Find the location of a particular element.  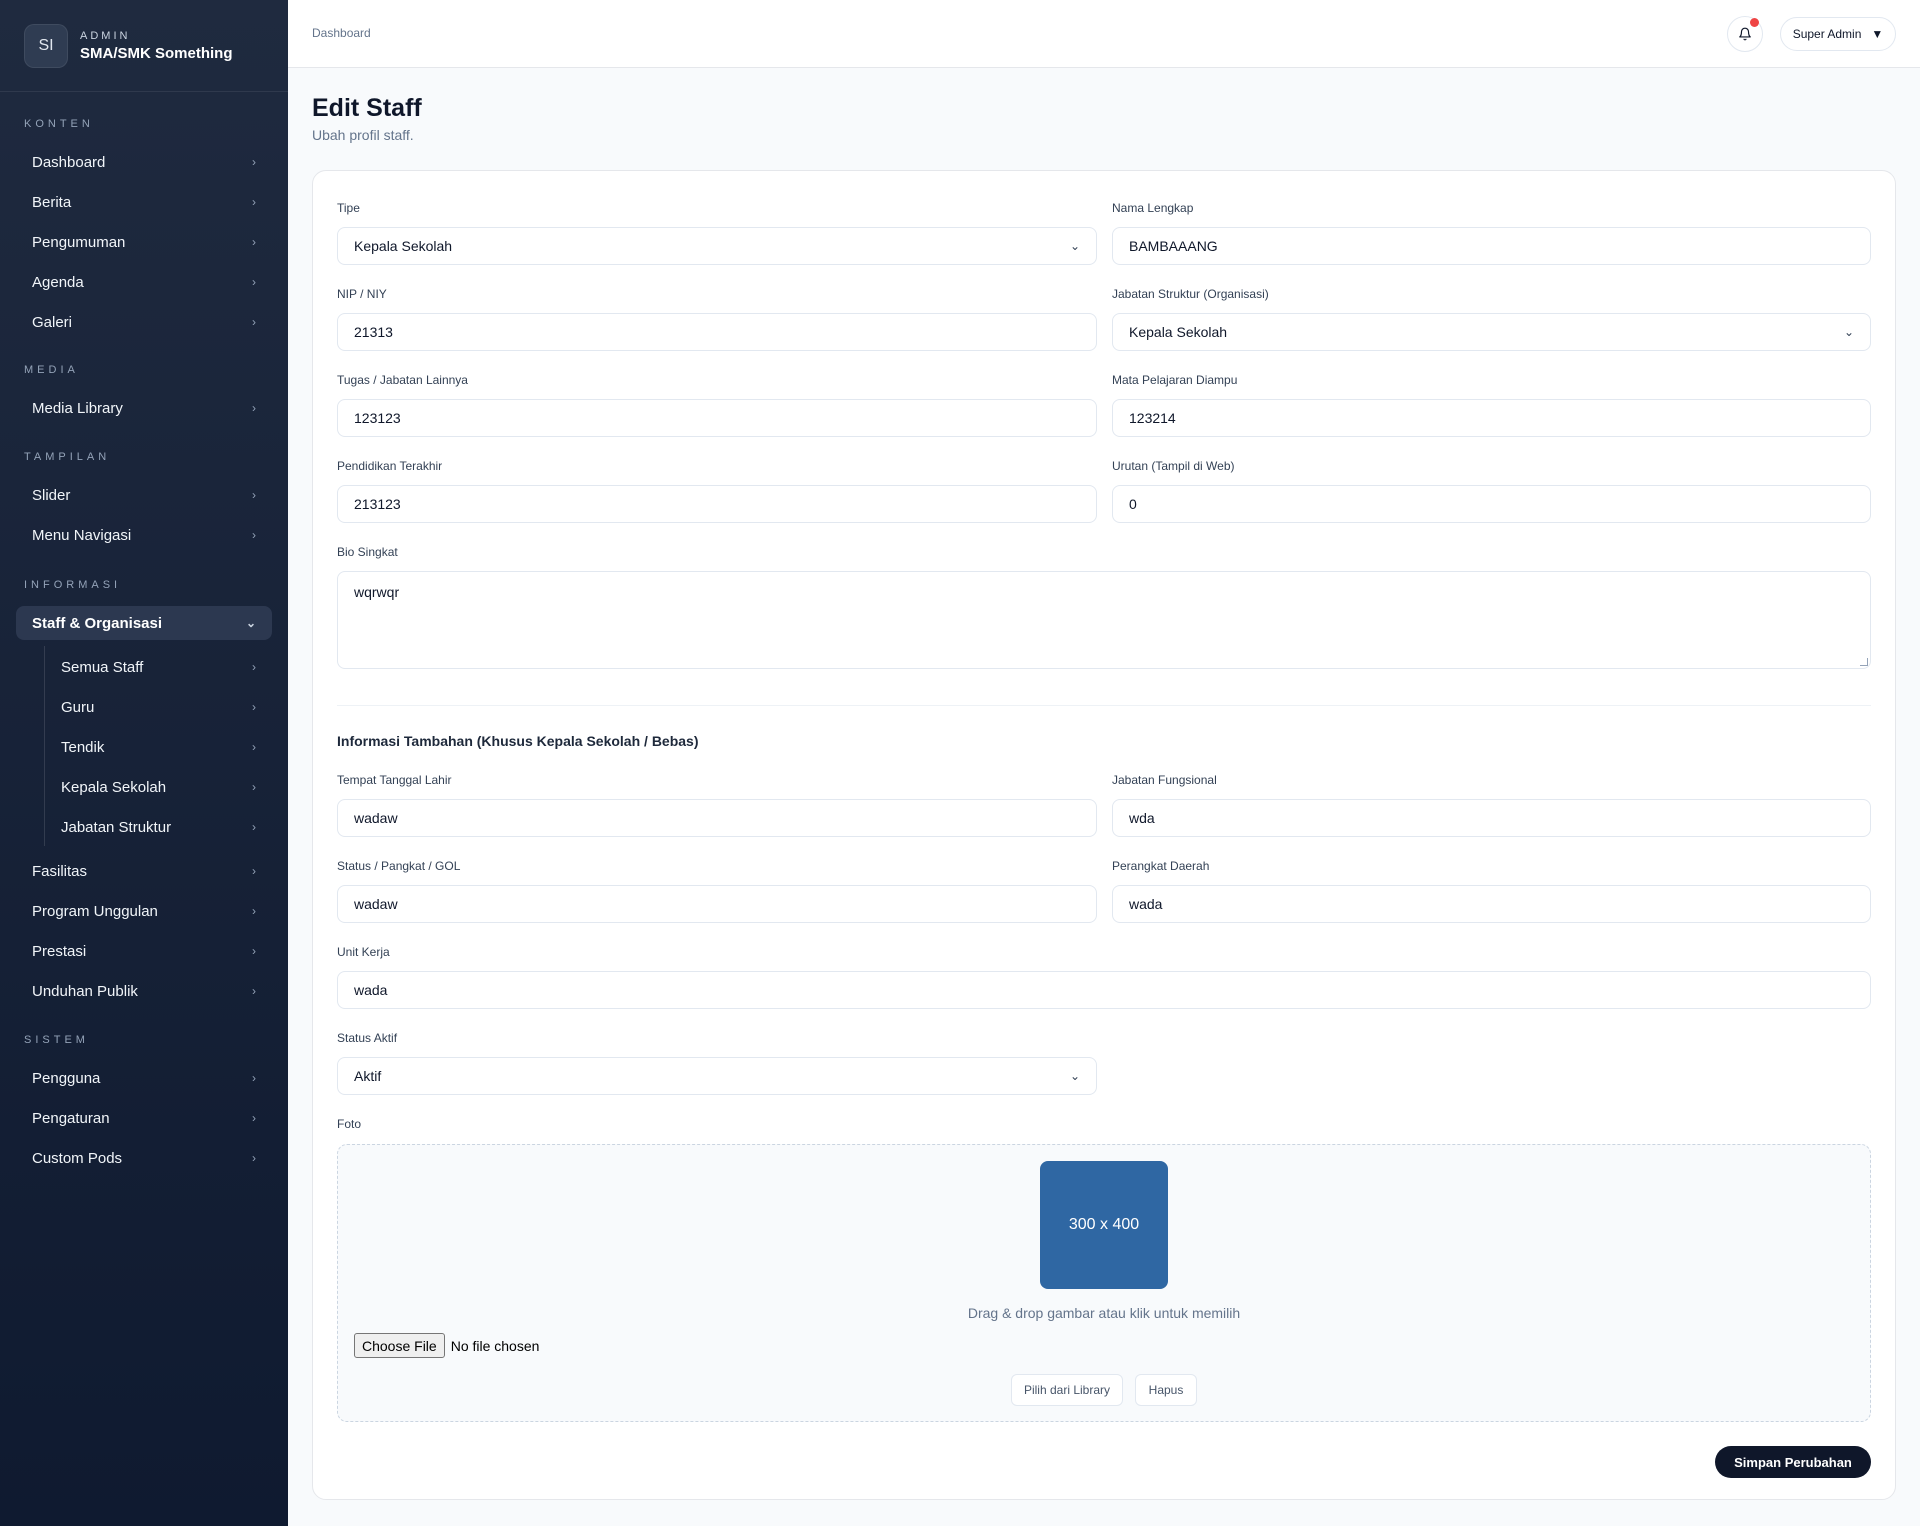

sidebar-item-label: Kepala Sekolah is located at coordinates (114, 787).